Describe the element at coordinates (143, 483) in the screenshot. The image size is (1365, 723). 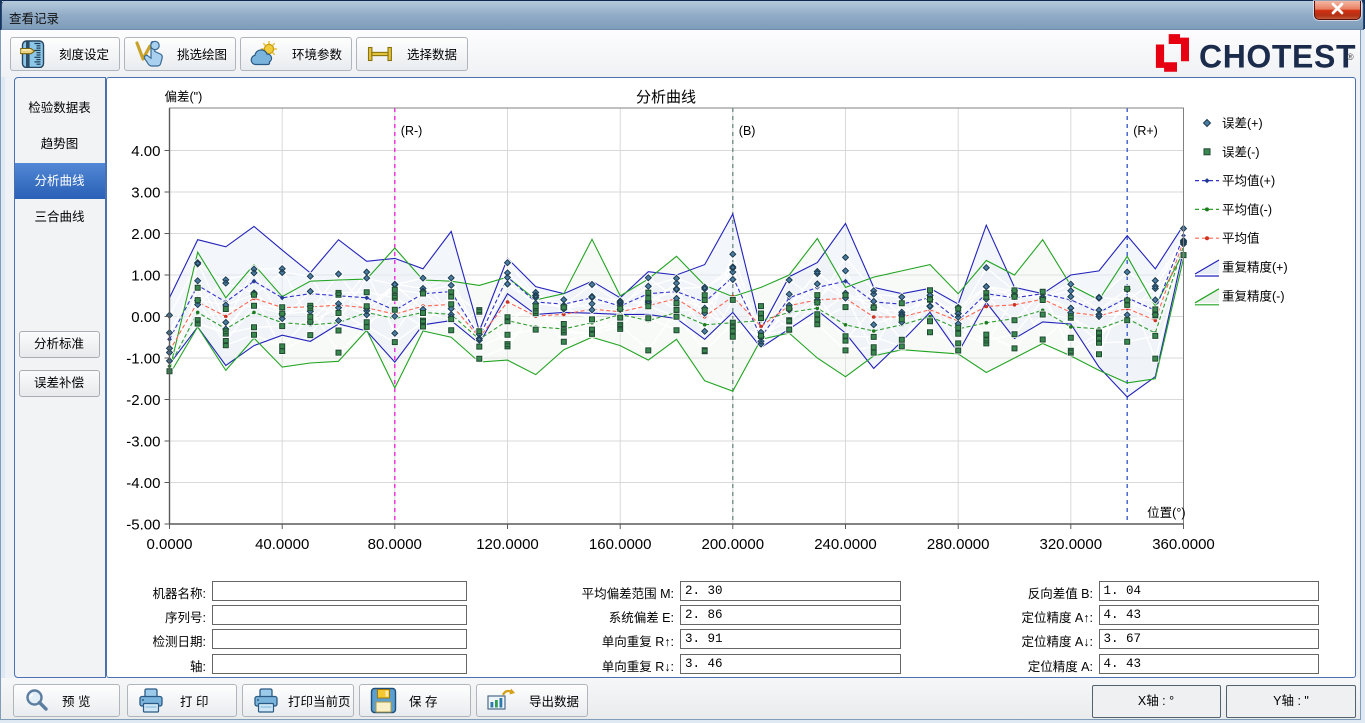
I see `svg-text: -4.00` at that location.